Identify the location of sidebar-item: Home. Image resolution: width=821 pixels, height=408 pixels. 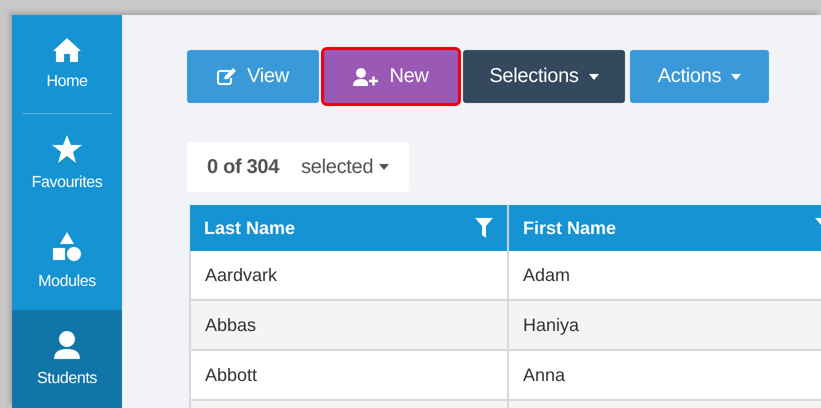
(67, 64).